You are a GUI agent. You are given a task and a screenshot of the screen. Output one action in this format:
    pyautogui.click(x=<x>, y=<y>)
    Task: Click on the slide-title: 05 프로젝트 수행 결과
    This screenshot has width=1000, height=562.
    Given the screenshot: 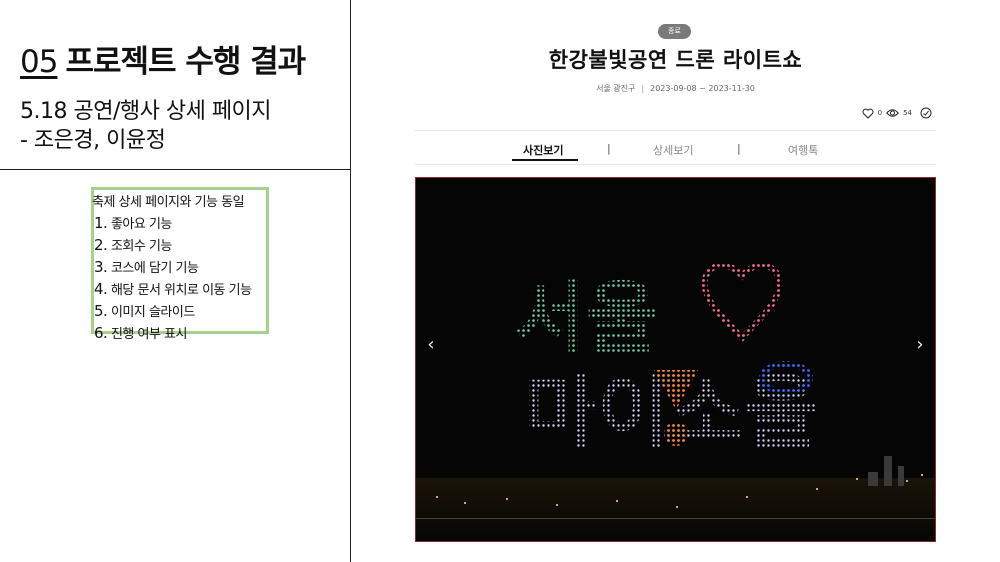 What is the action you would take?
    pyautogui.click(x=182, y=58)
    